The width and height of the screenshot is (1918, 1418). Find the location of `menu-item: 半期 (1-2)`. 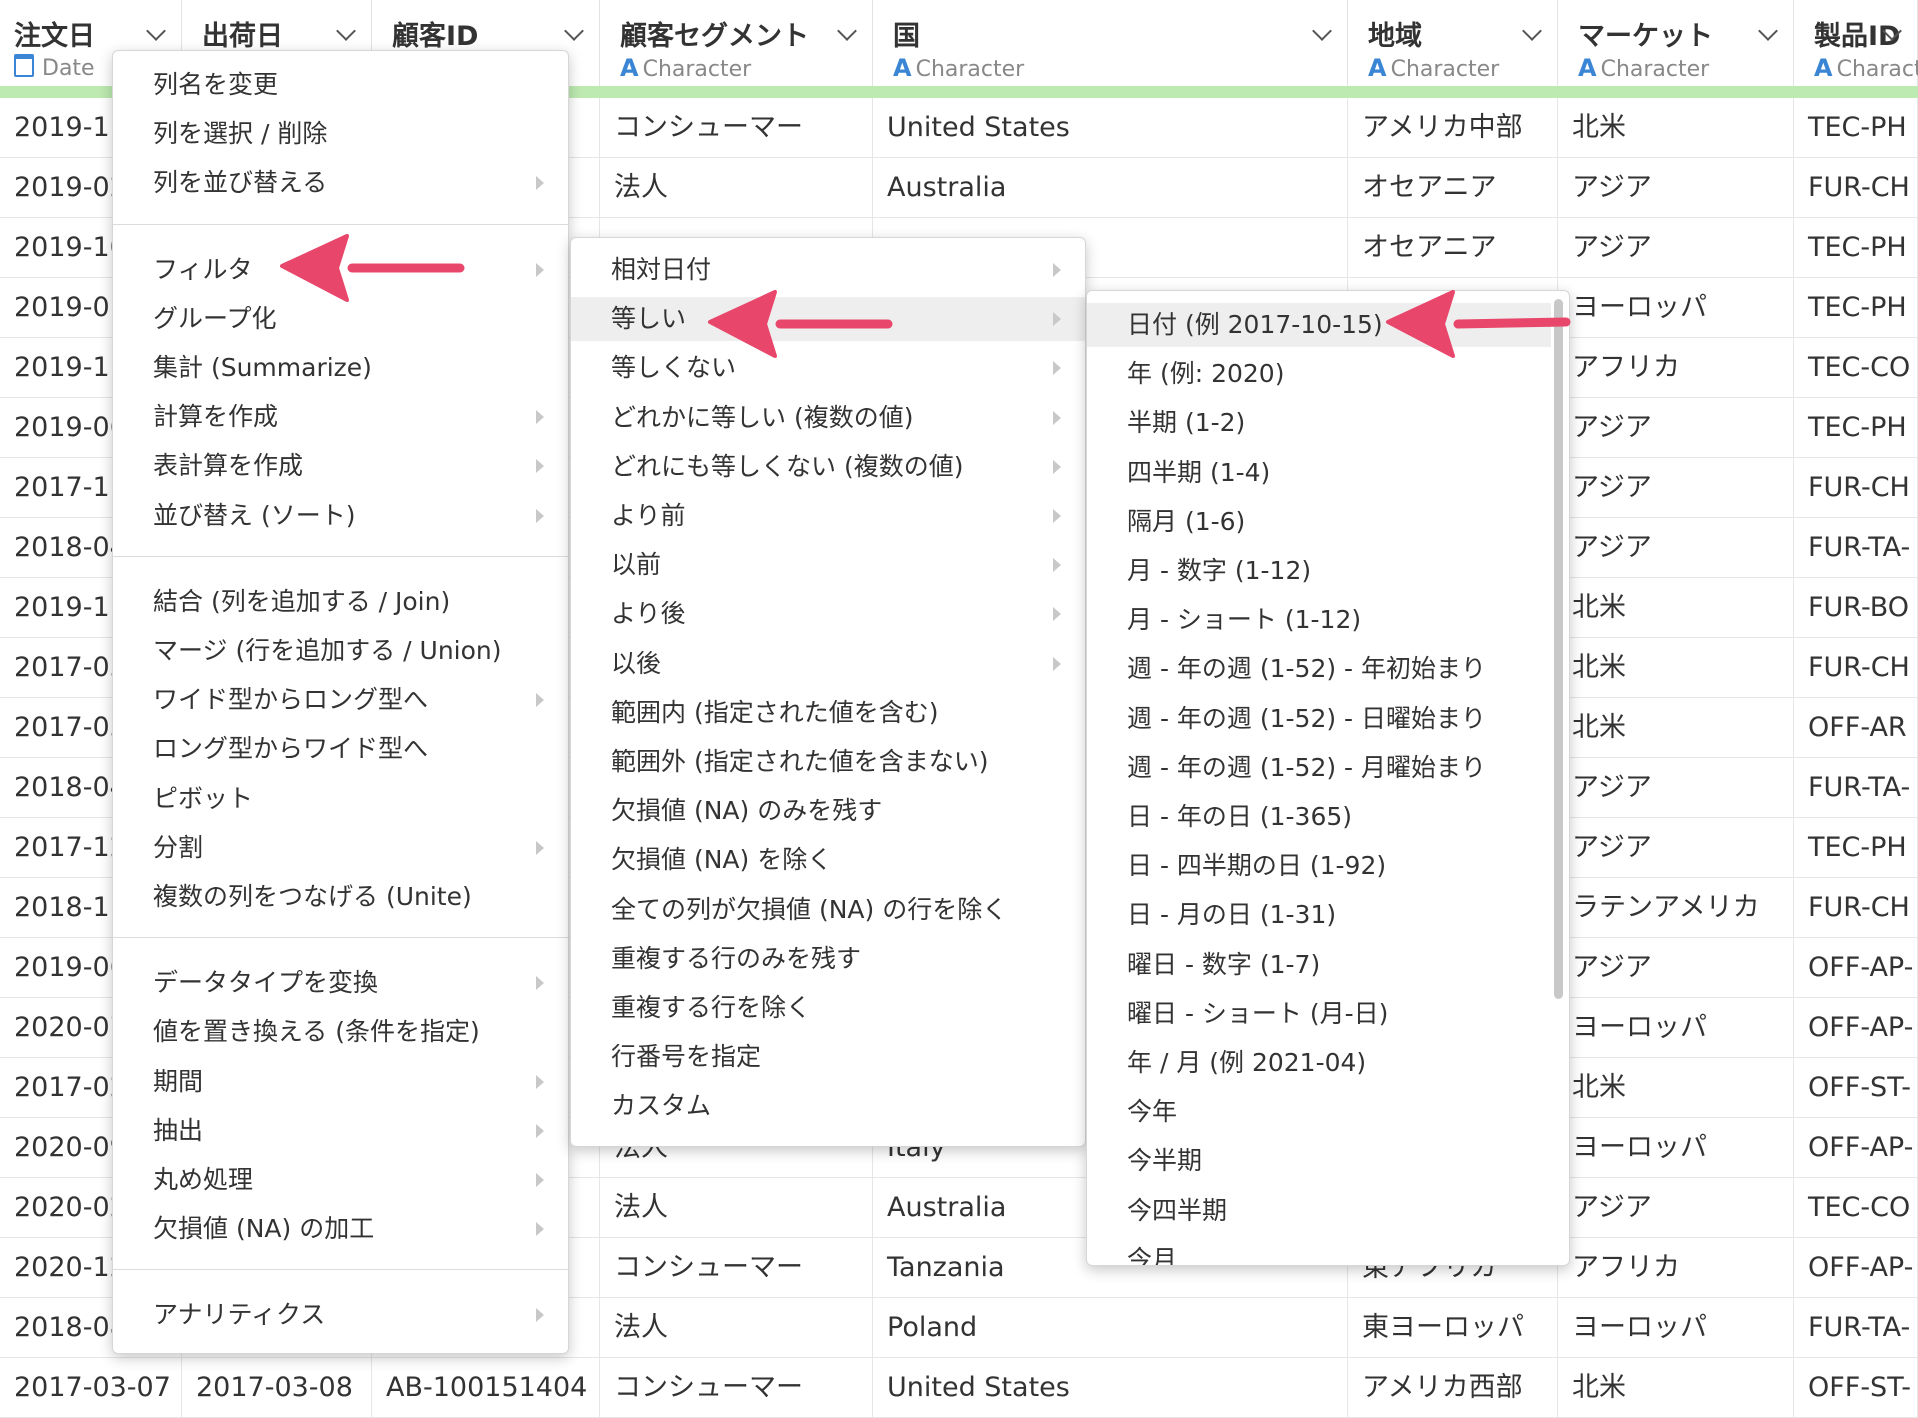

menu-item: 半期 (1-2) is located at coordinates (1319, 423).